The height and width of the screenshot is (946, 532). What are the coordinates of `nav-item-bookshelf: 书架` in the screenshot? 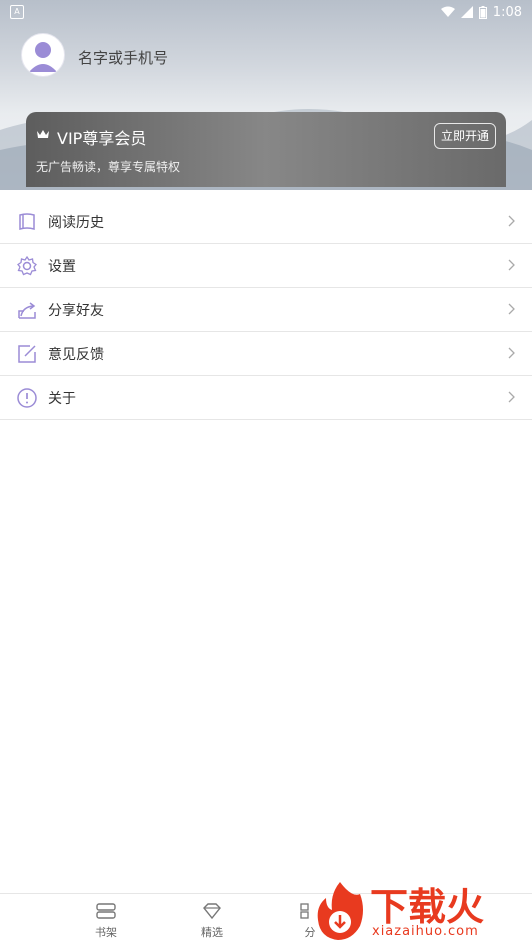 It's located at (106, 921).